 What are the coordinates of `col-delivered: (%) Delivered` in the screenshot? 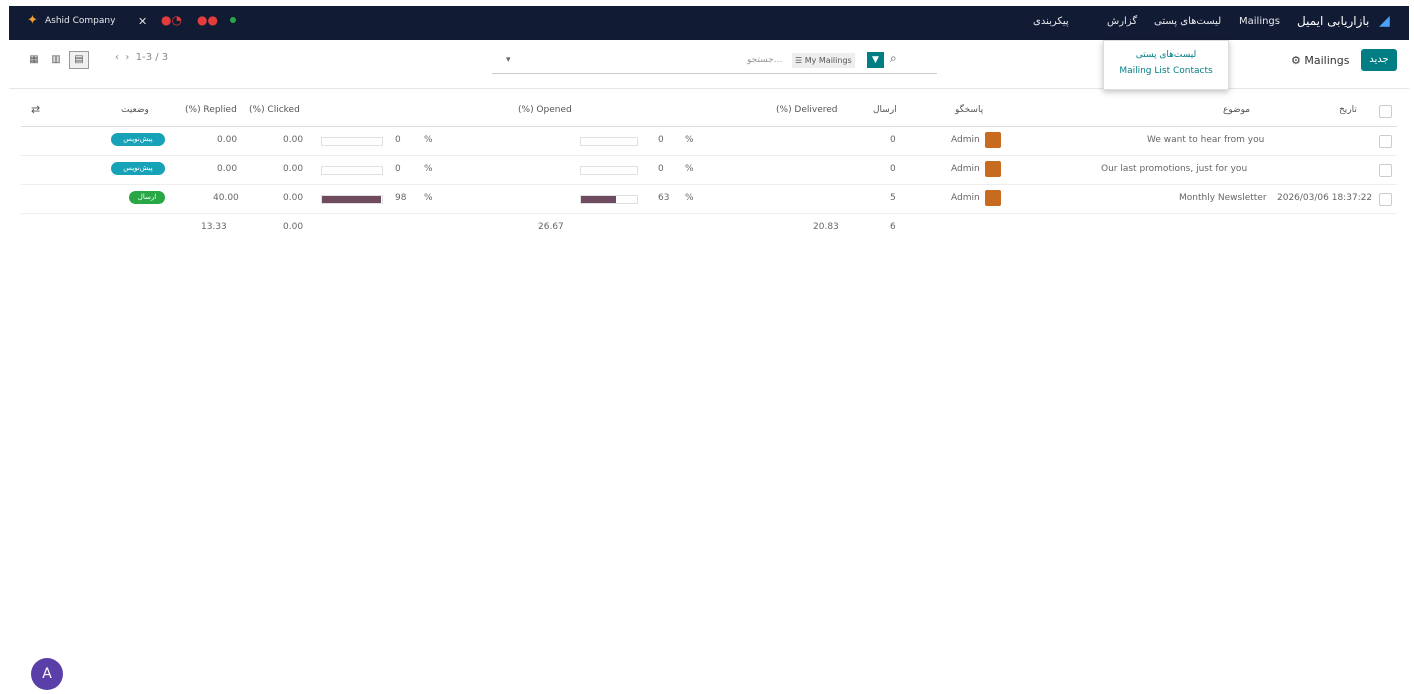 It's located at (807, 110).